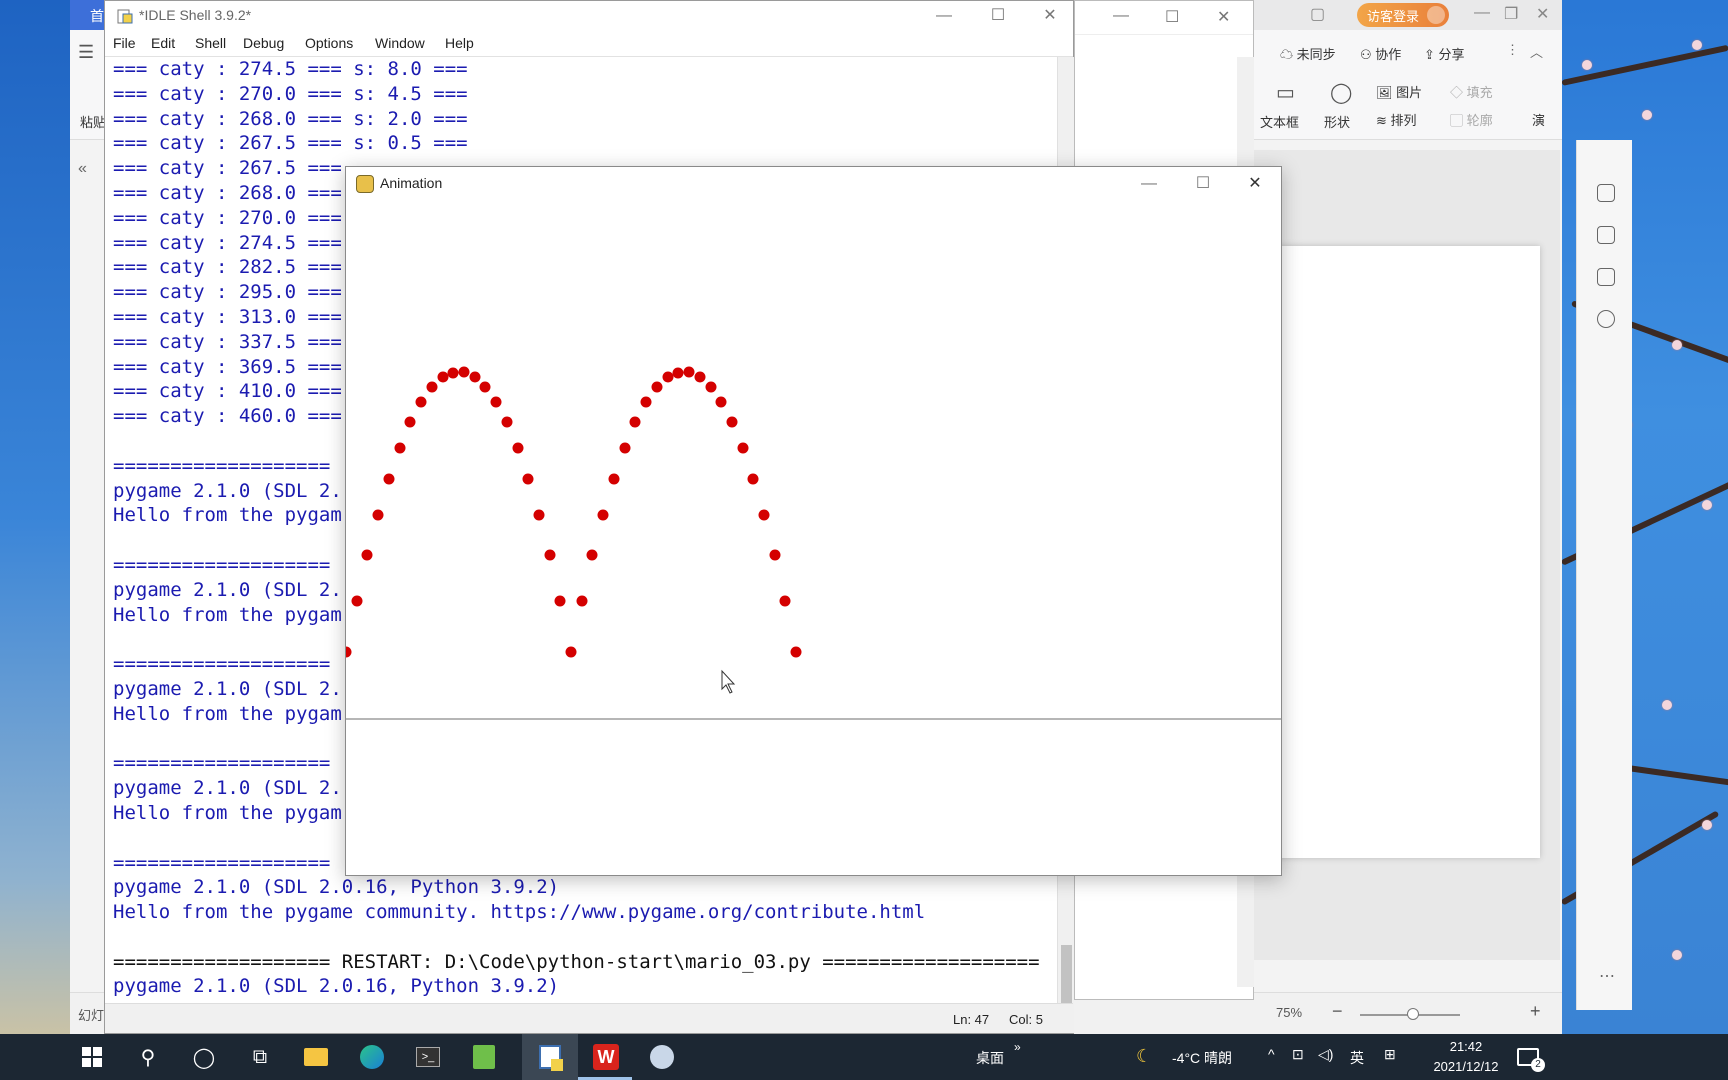 This screenshot has height=1080, width=1728. Describe the element at coordinates (662, 1057) in the screenshot. I see `pygame-icon` at that location.